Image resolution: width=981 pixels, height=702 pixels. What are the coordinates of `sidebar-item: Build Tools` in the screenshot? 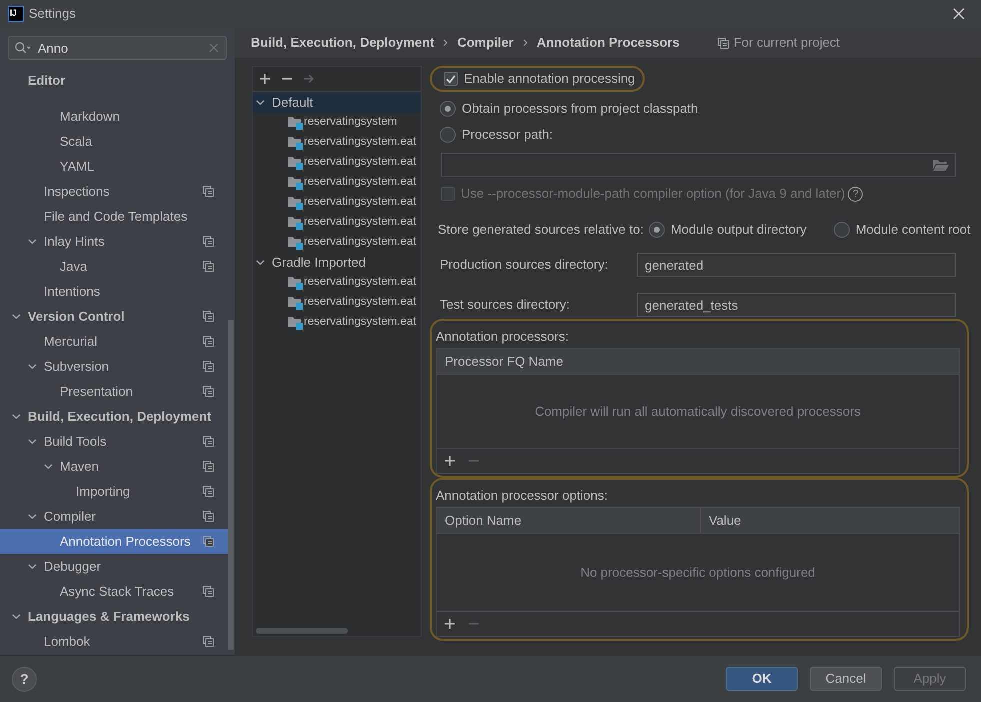 It's located at (114, 441).